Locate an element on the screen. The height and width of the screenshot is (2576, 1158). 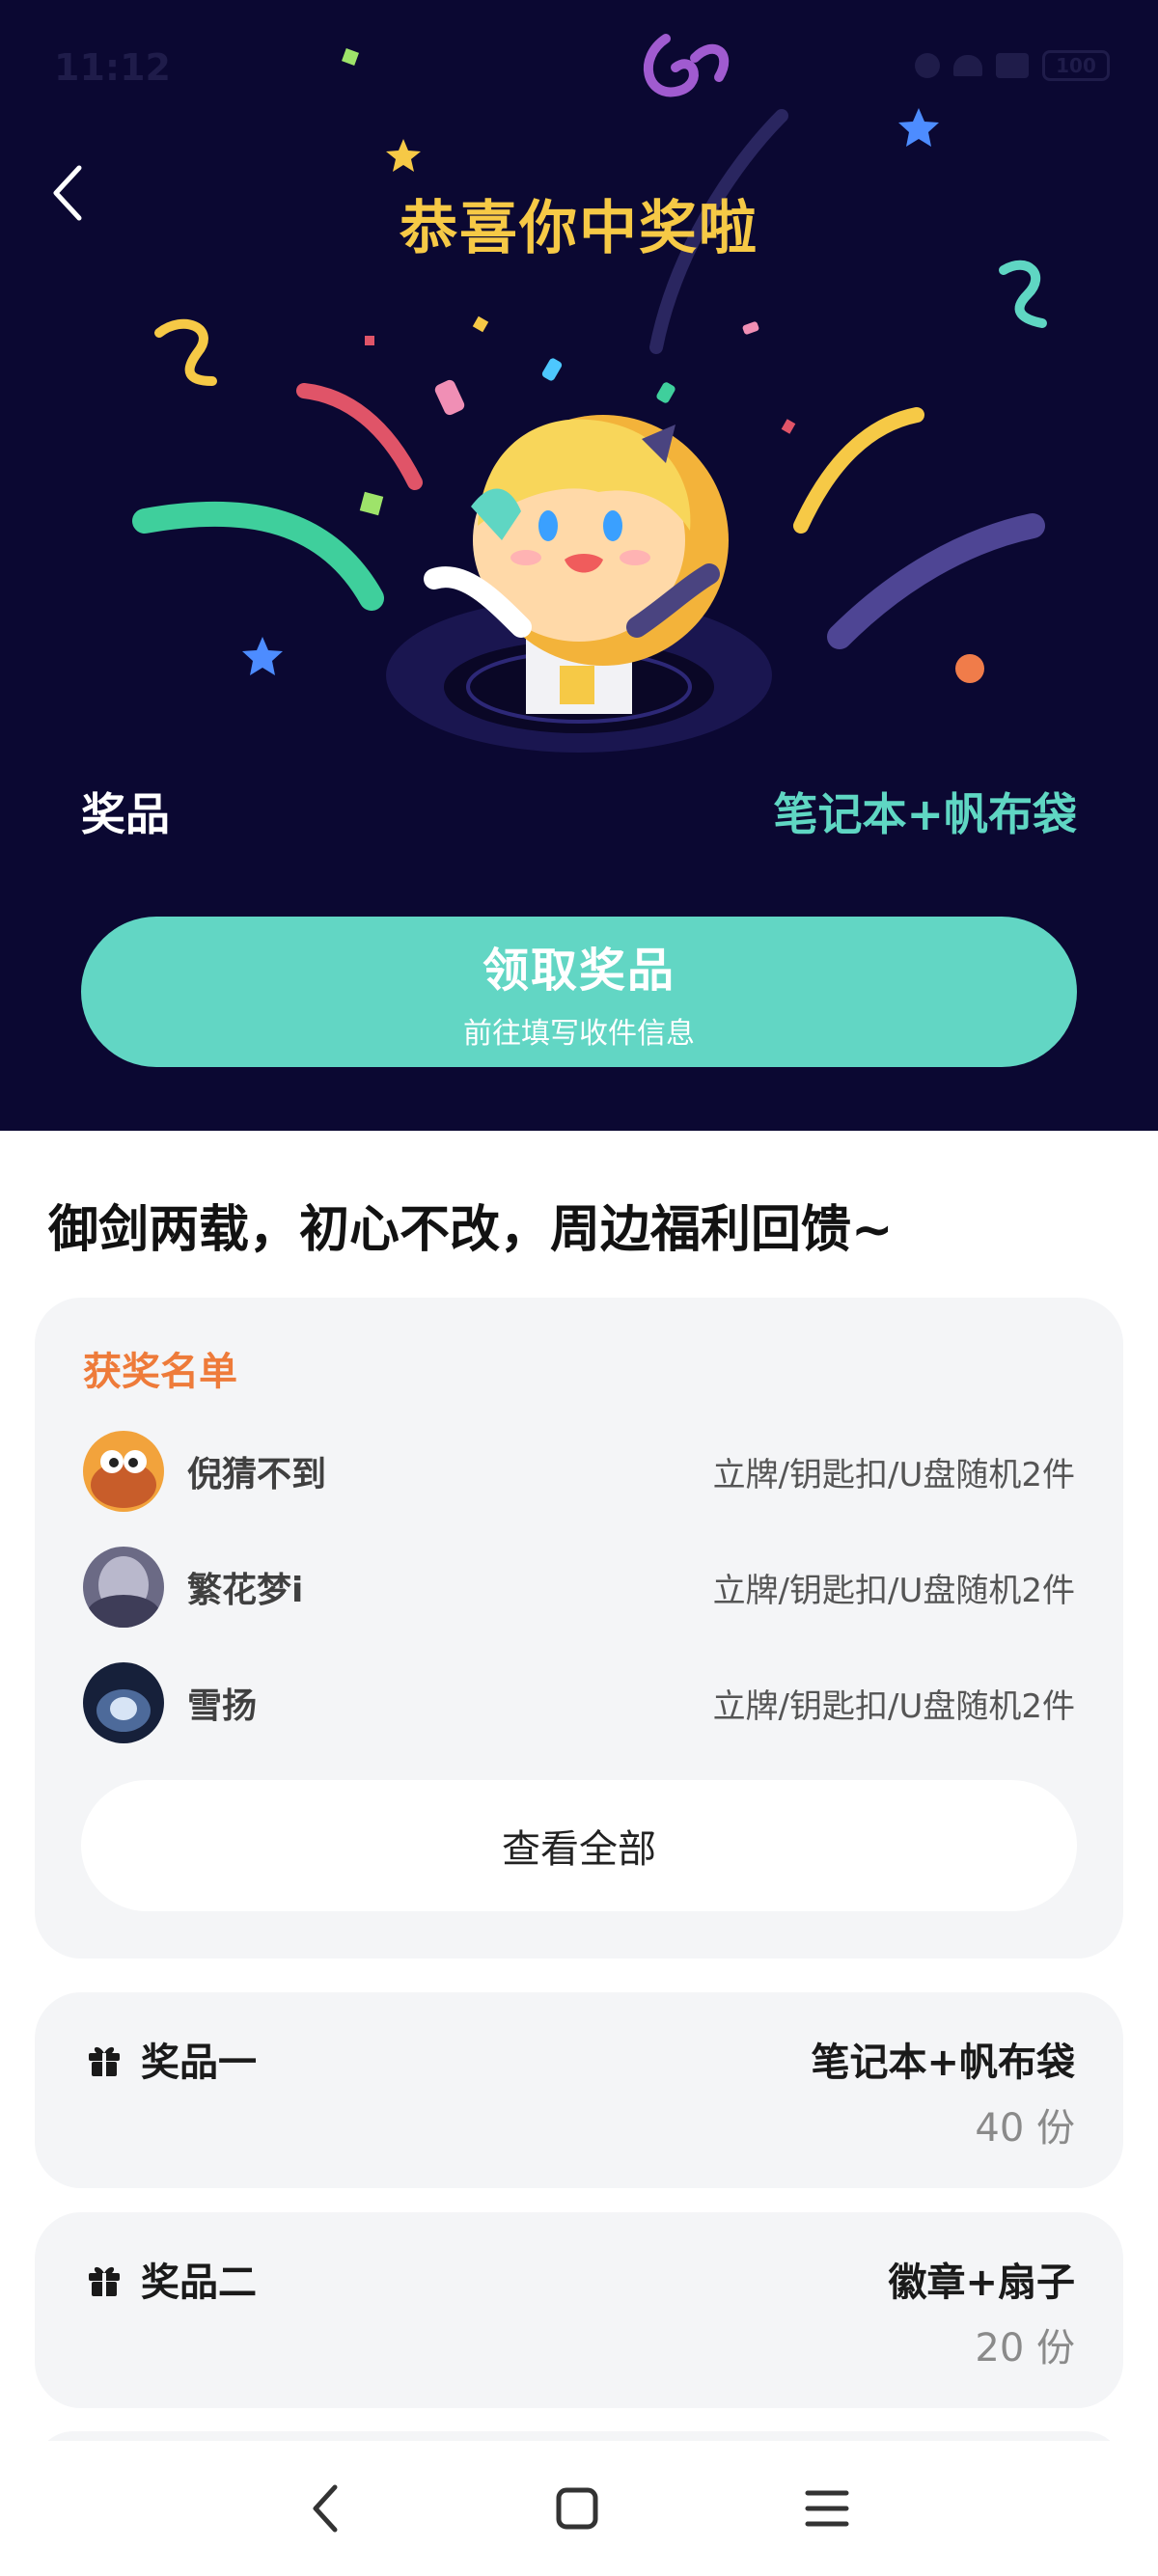
nav-menu-icon is located at coordinates (827, 2509).